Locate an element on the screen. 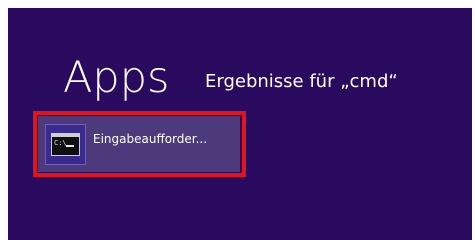  page-title: Apps is located at coordinates (116, 78).